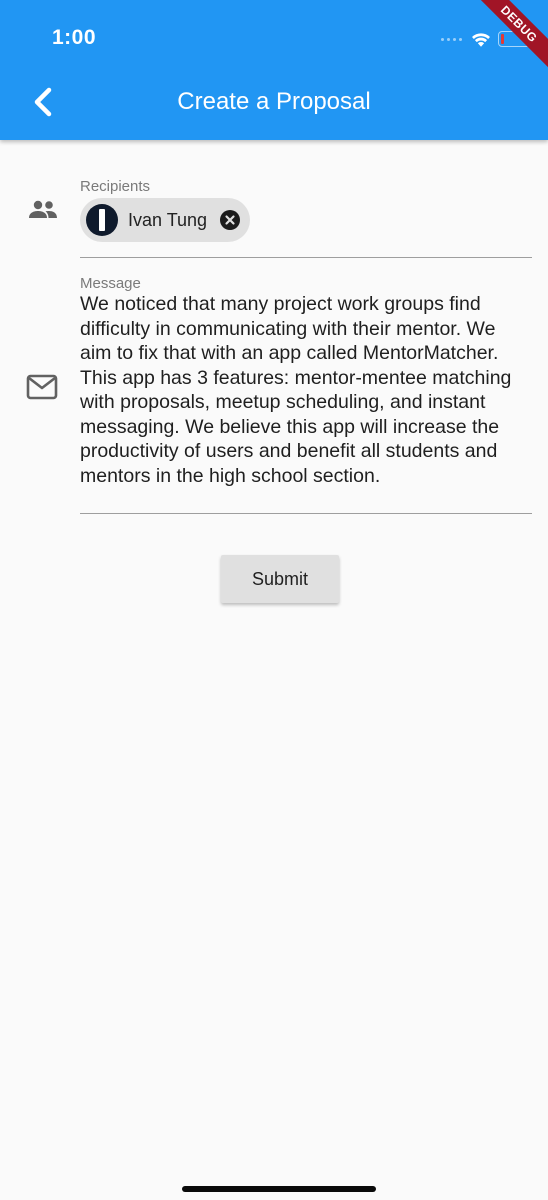 The height and width of the screenshot is (1200, 548). What do you see at coordinates (230, 220) in the screenshot?
I see `cancel-circle-icon` at bounding box center [230, 220].